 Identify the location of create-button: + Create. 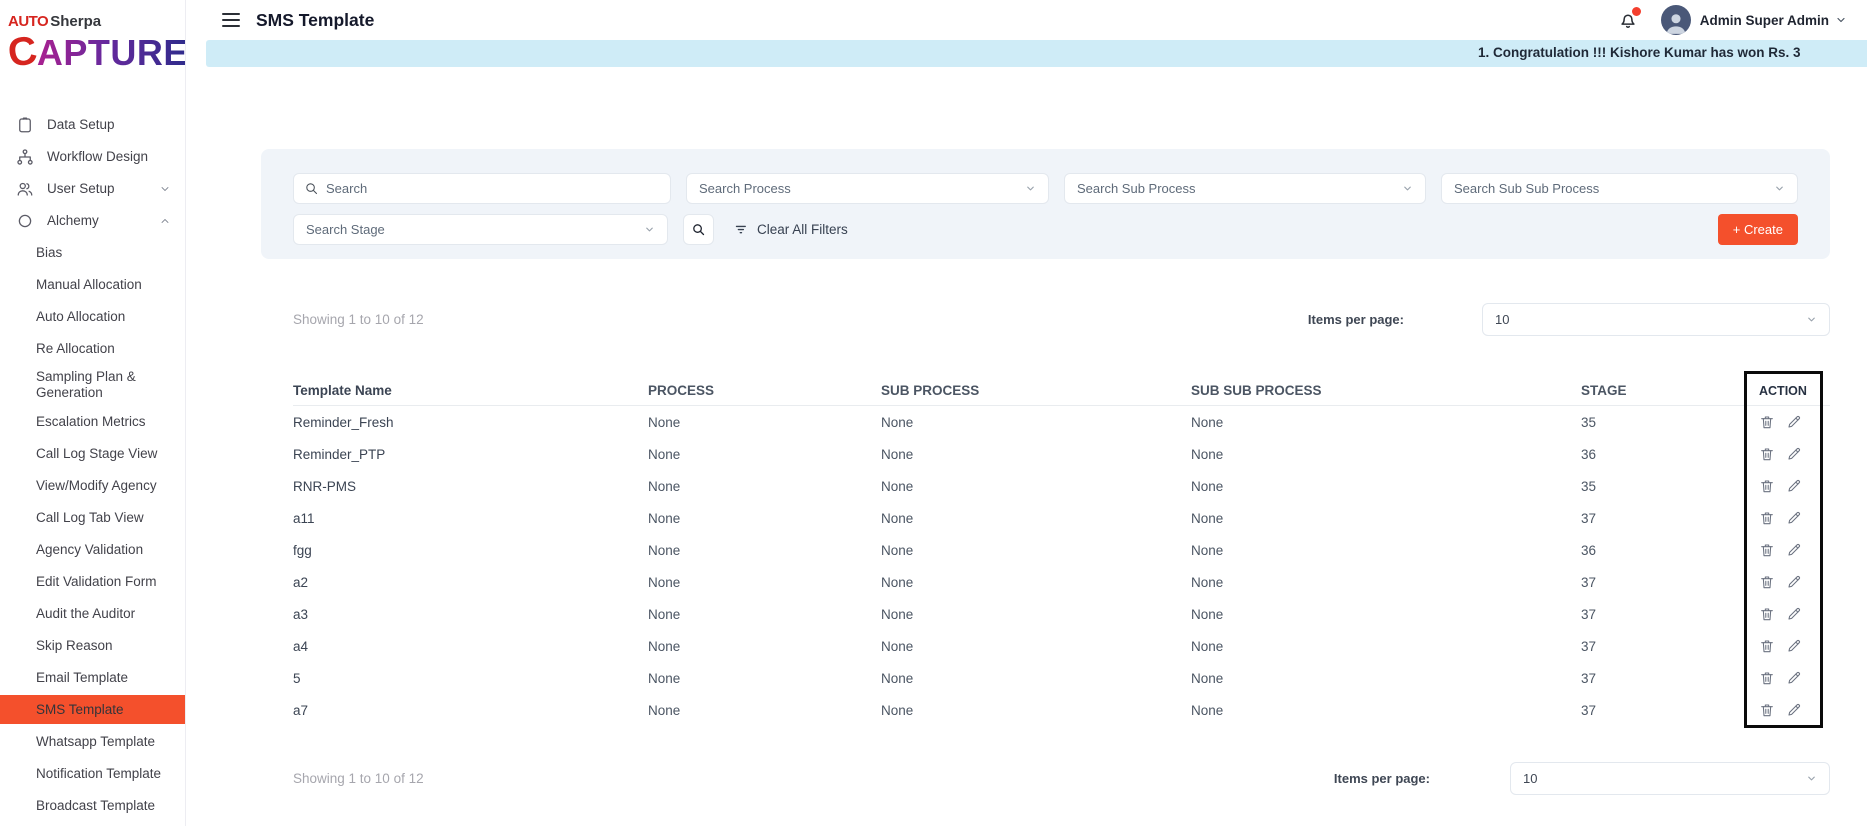
(1757, 229).